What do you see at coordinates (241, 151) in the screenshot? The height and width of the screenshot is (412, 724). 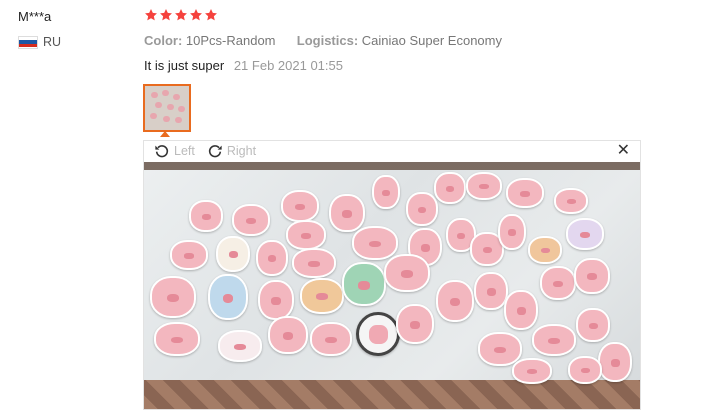 I see `rotate-right-label: Right` at bounding box center [241, 151].